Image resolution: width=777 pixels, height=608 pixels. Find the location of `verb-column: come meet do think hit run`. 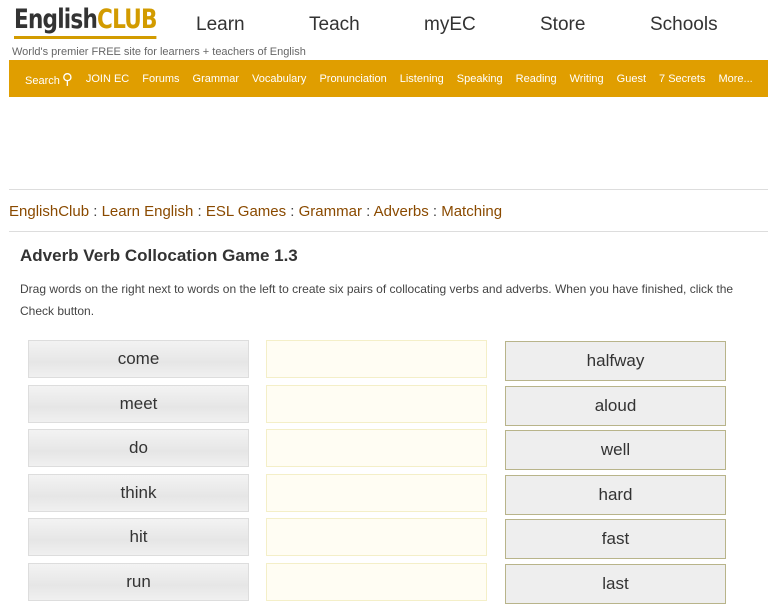

verb-column: come meet do think hit run is located at coordinates (138, 473).